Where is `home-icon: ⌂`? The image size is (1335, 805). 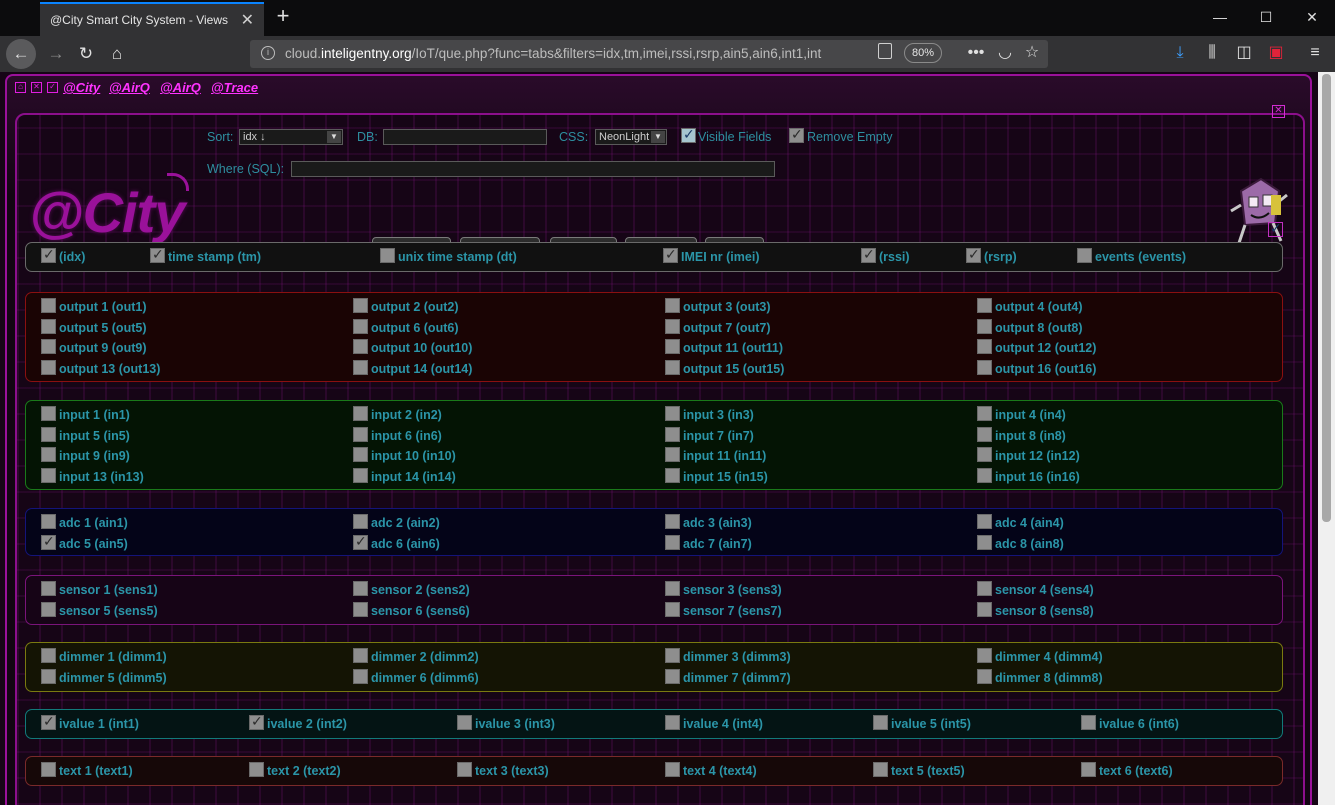
home-icon: ⌂ is located at coordinates (117, 54).